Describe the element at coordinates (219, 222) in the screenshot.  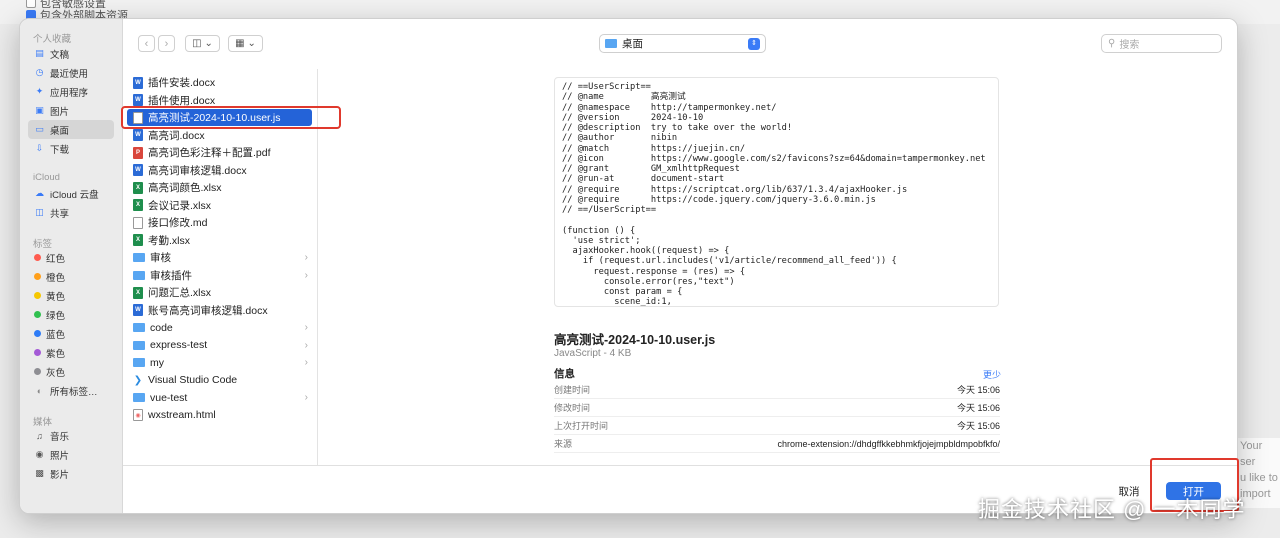
I see `file-row: 接口修改.md` at that location.